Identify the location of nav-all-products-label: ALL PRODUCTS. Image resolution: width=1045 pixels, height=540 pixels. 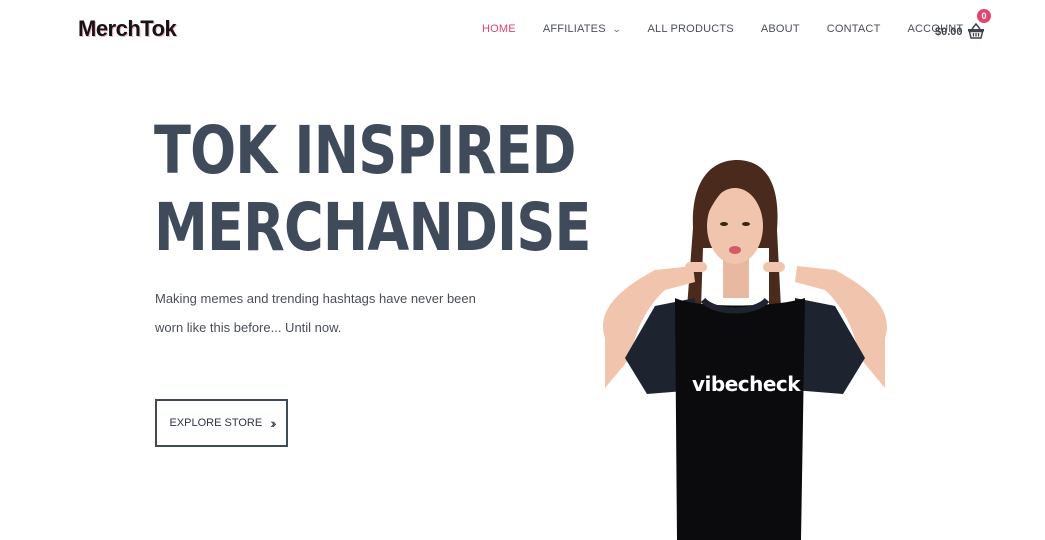
(690, 29).